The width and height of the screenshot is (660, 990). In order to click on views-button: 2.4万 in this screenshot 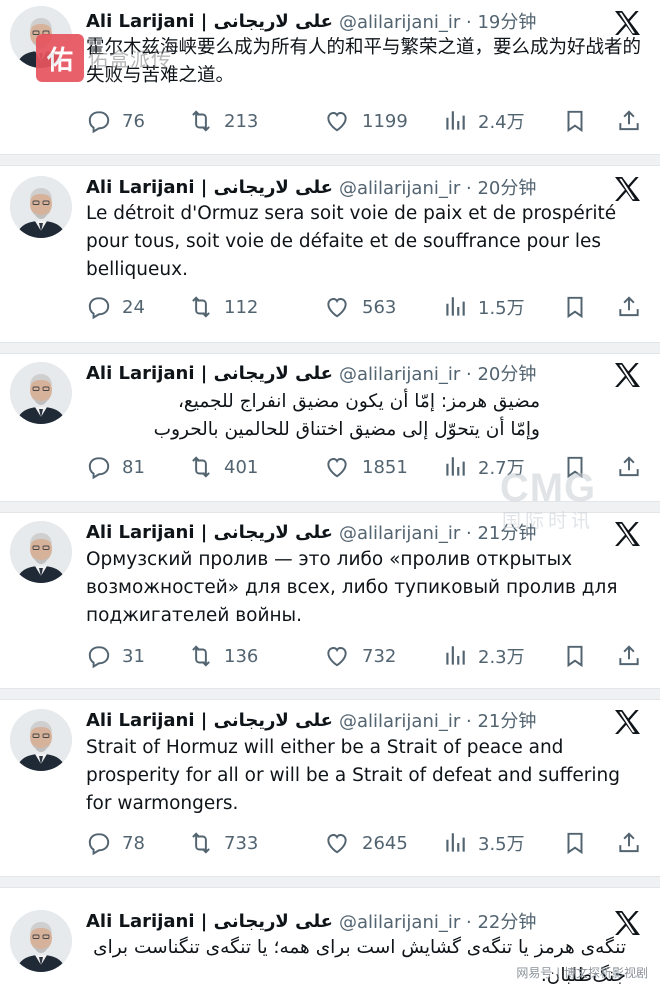, I will do `click(483, 121)`.